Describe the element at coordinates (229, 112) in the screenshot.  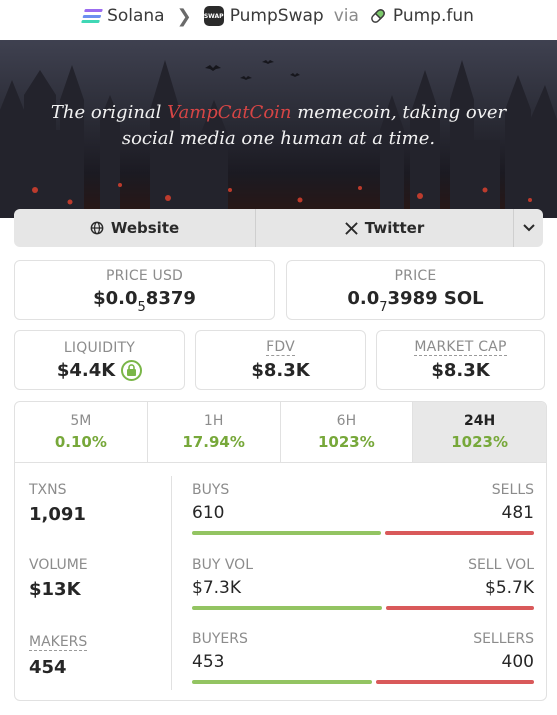
I see `tagline-highlight: VampCatCoin` at that location.